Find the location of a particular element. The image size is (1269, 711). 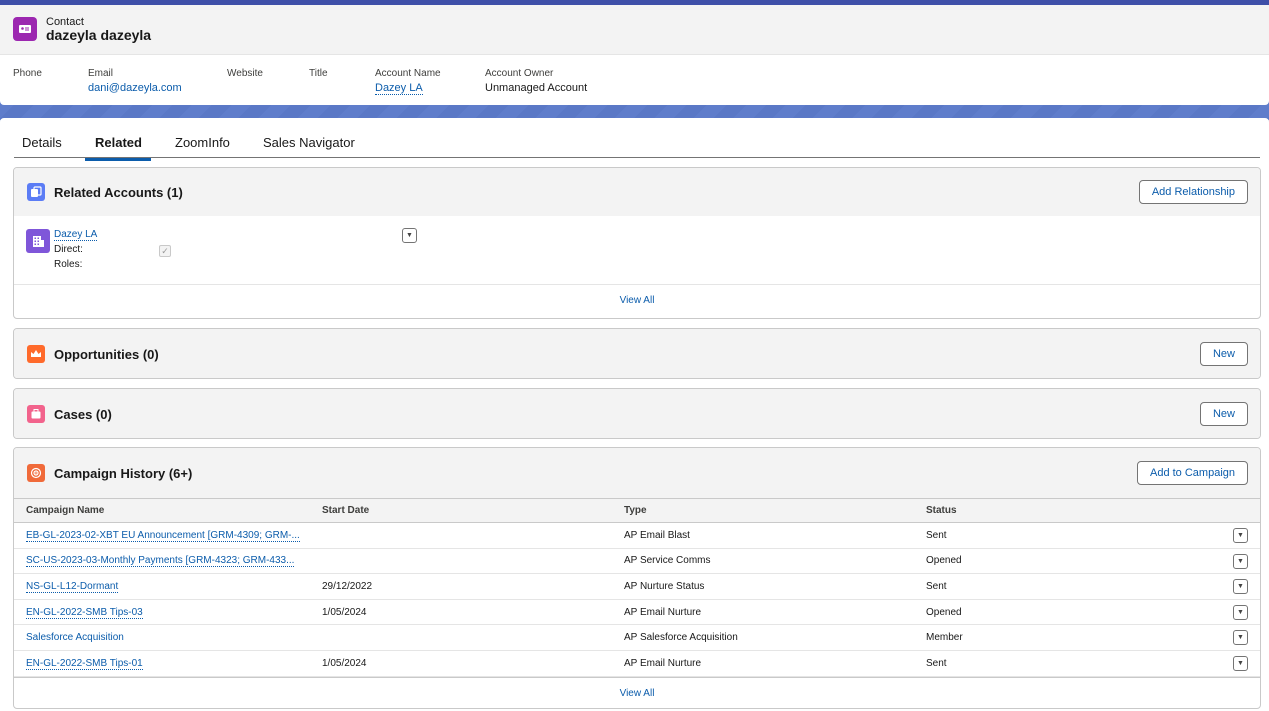

type-cell: AP Service Comms is located at coordinates (763, 561).